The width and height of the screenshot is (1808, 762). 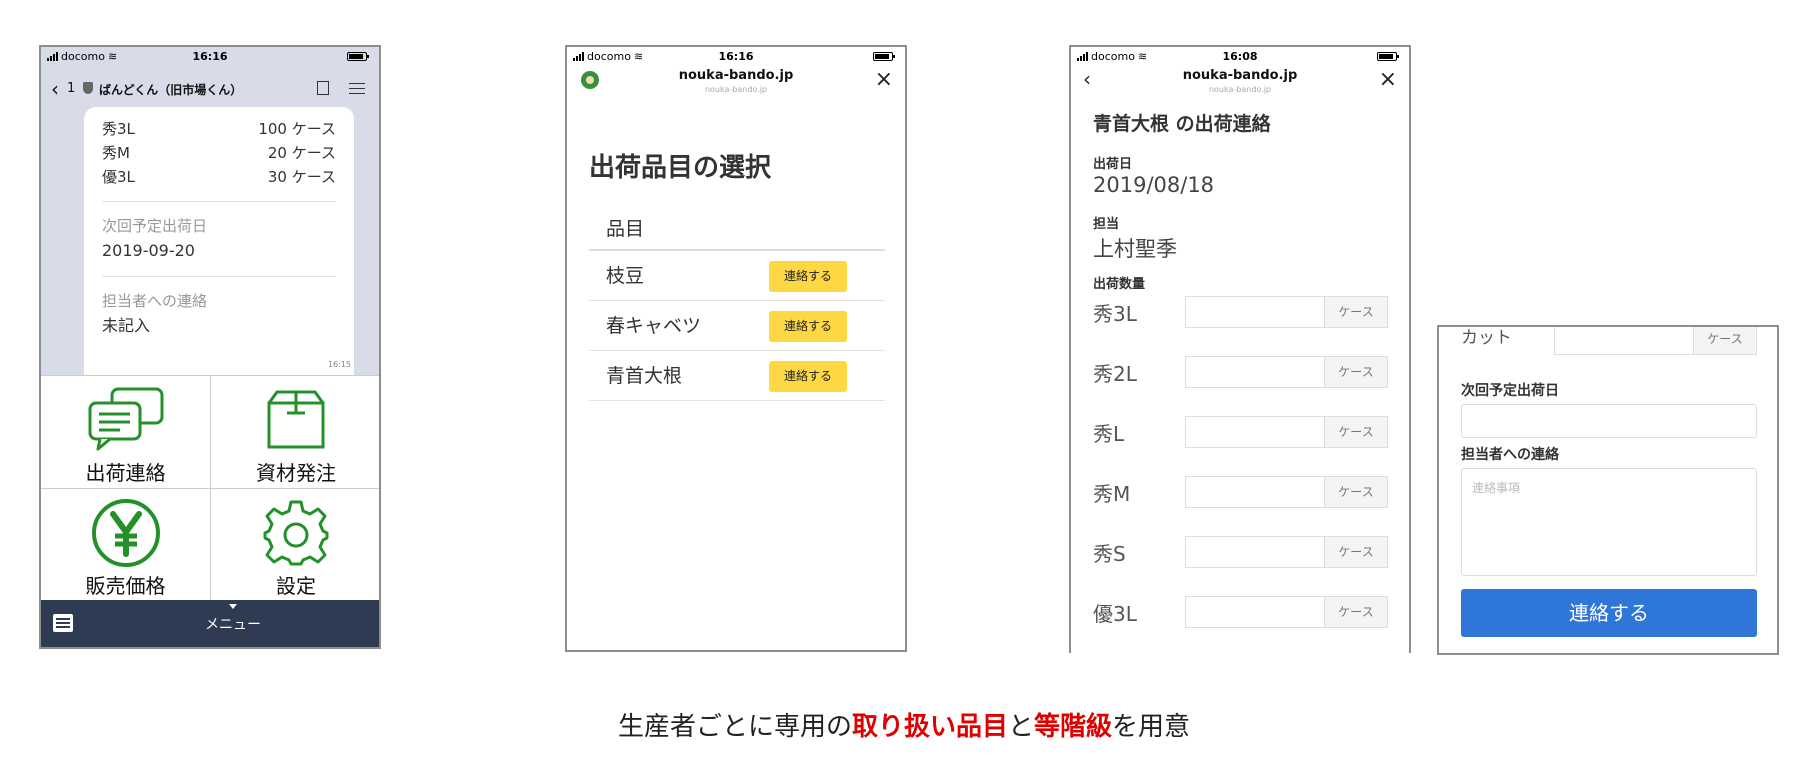 What do you see at coordinates (625, 276) in the screenshot?
I see `item-name: 枝豆` at bounding box center [625, 276].